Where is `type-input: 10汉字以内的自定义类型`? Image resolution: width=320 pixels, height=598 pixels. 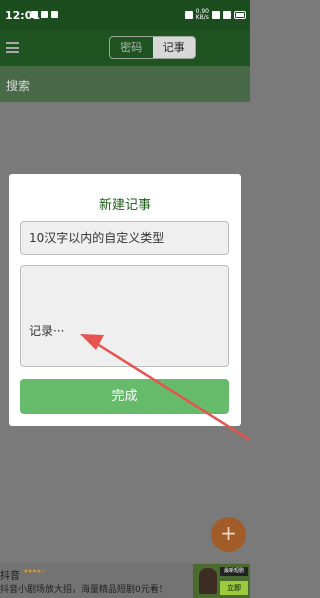 type-input: 10汉字以内的自定义类型 is located at coordinates (124, 238).